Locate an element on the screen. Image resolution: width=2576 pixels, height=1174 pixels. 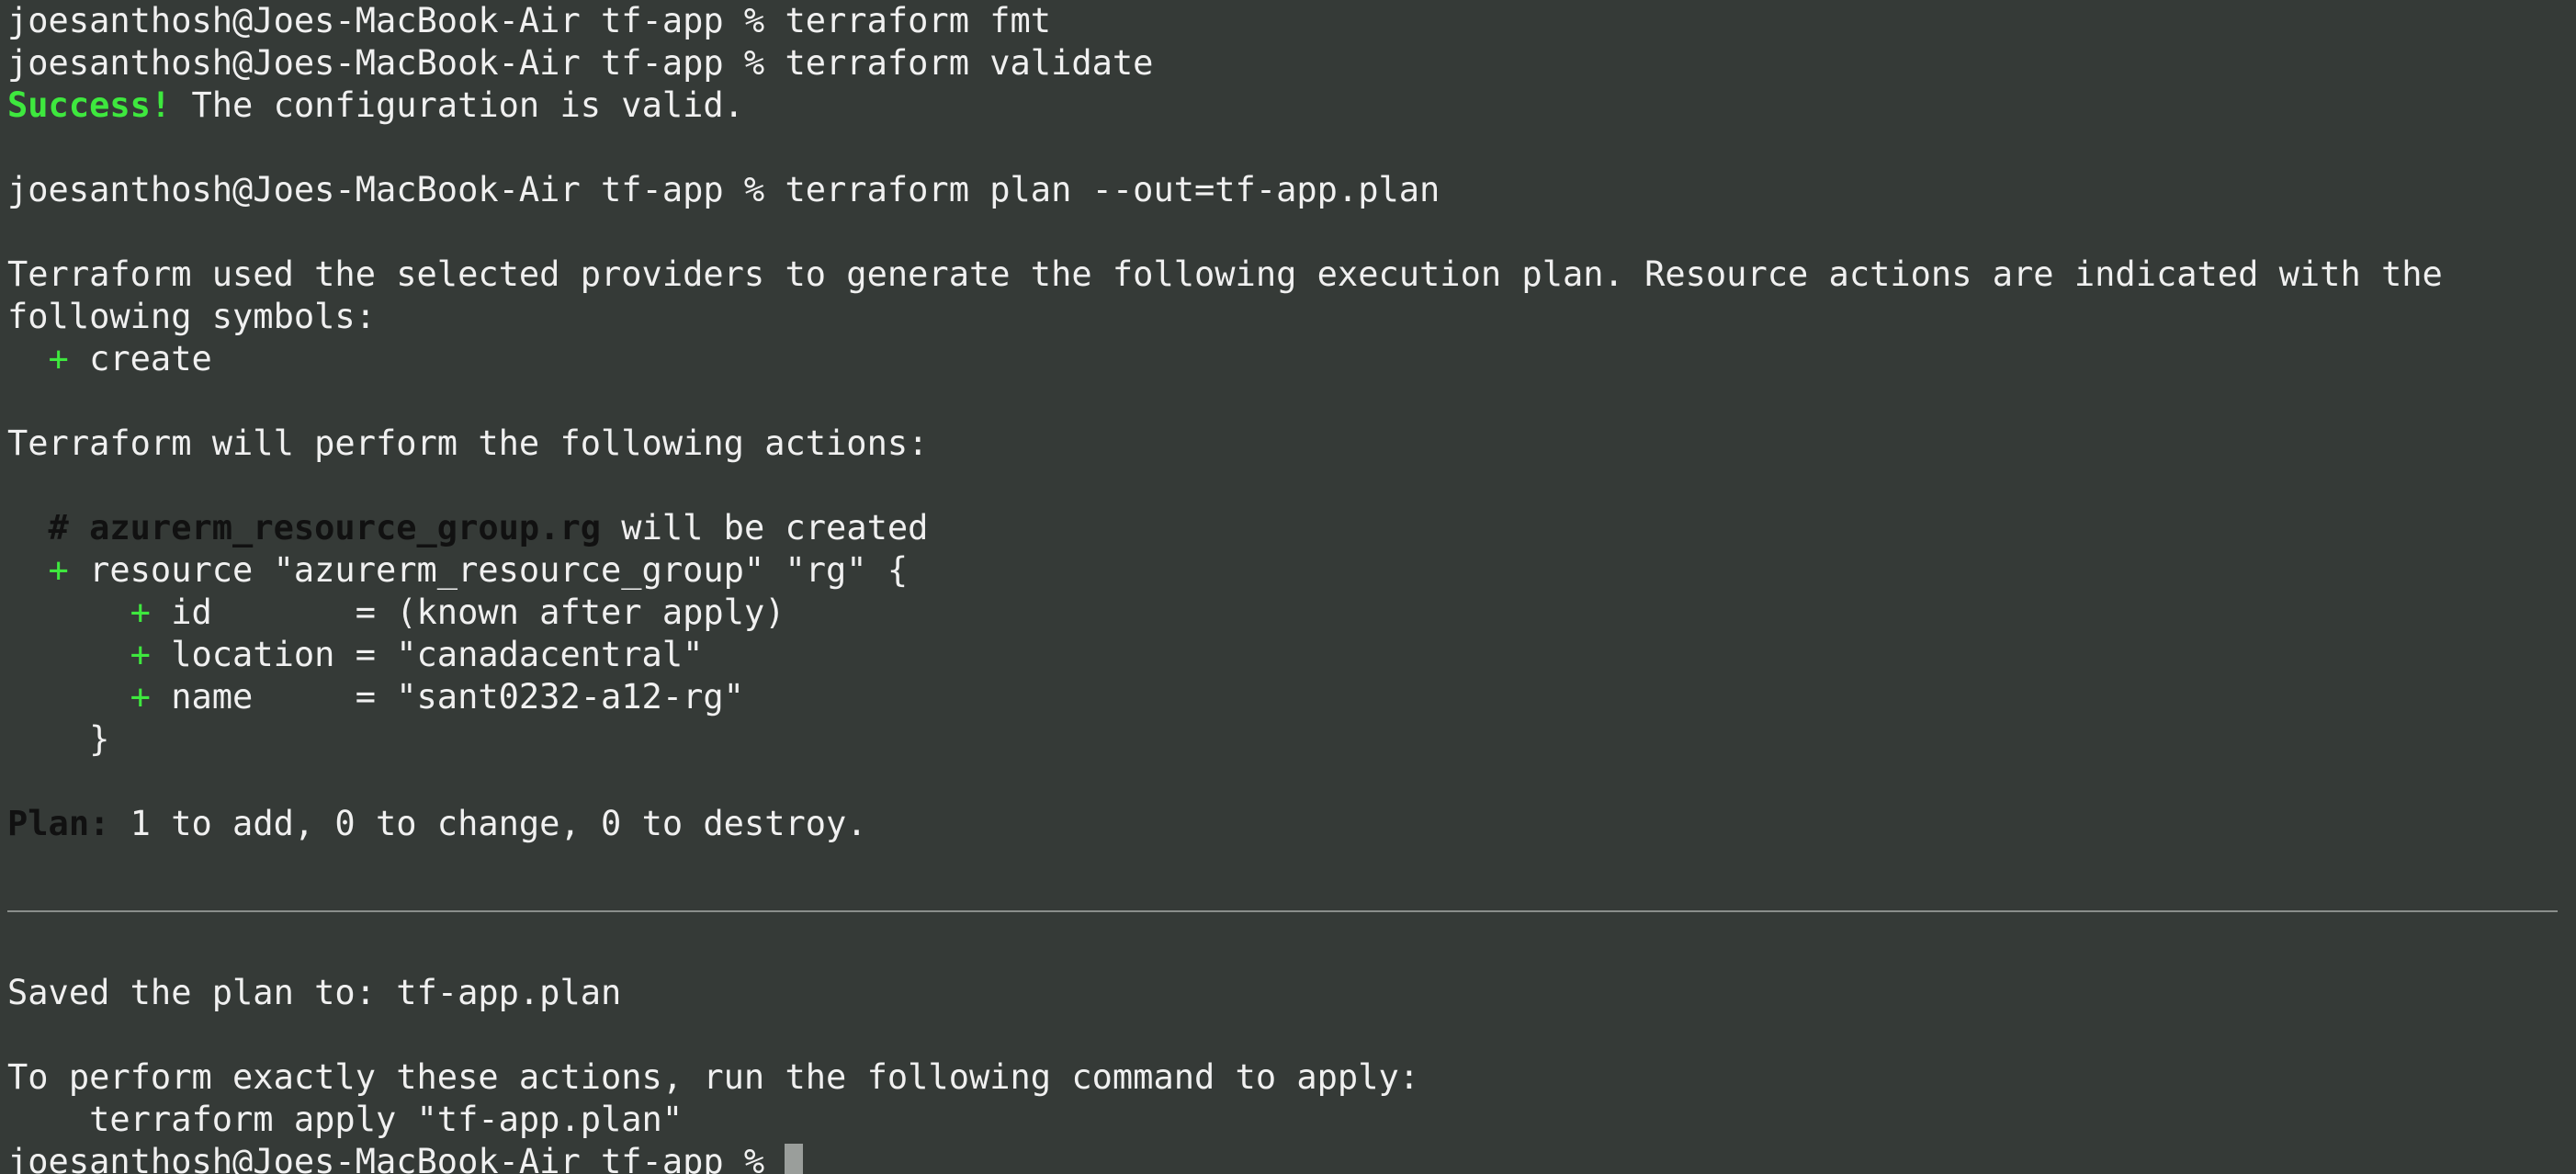
saved-plan-line: Saved the plan to: tf-app.plan is located at coordinates (314, 993).